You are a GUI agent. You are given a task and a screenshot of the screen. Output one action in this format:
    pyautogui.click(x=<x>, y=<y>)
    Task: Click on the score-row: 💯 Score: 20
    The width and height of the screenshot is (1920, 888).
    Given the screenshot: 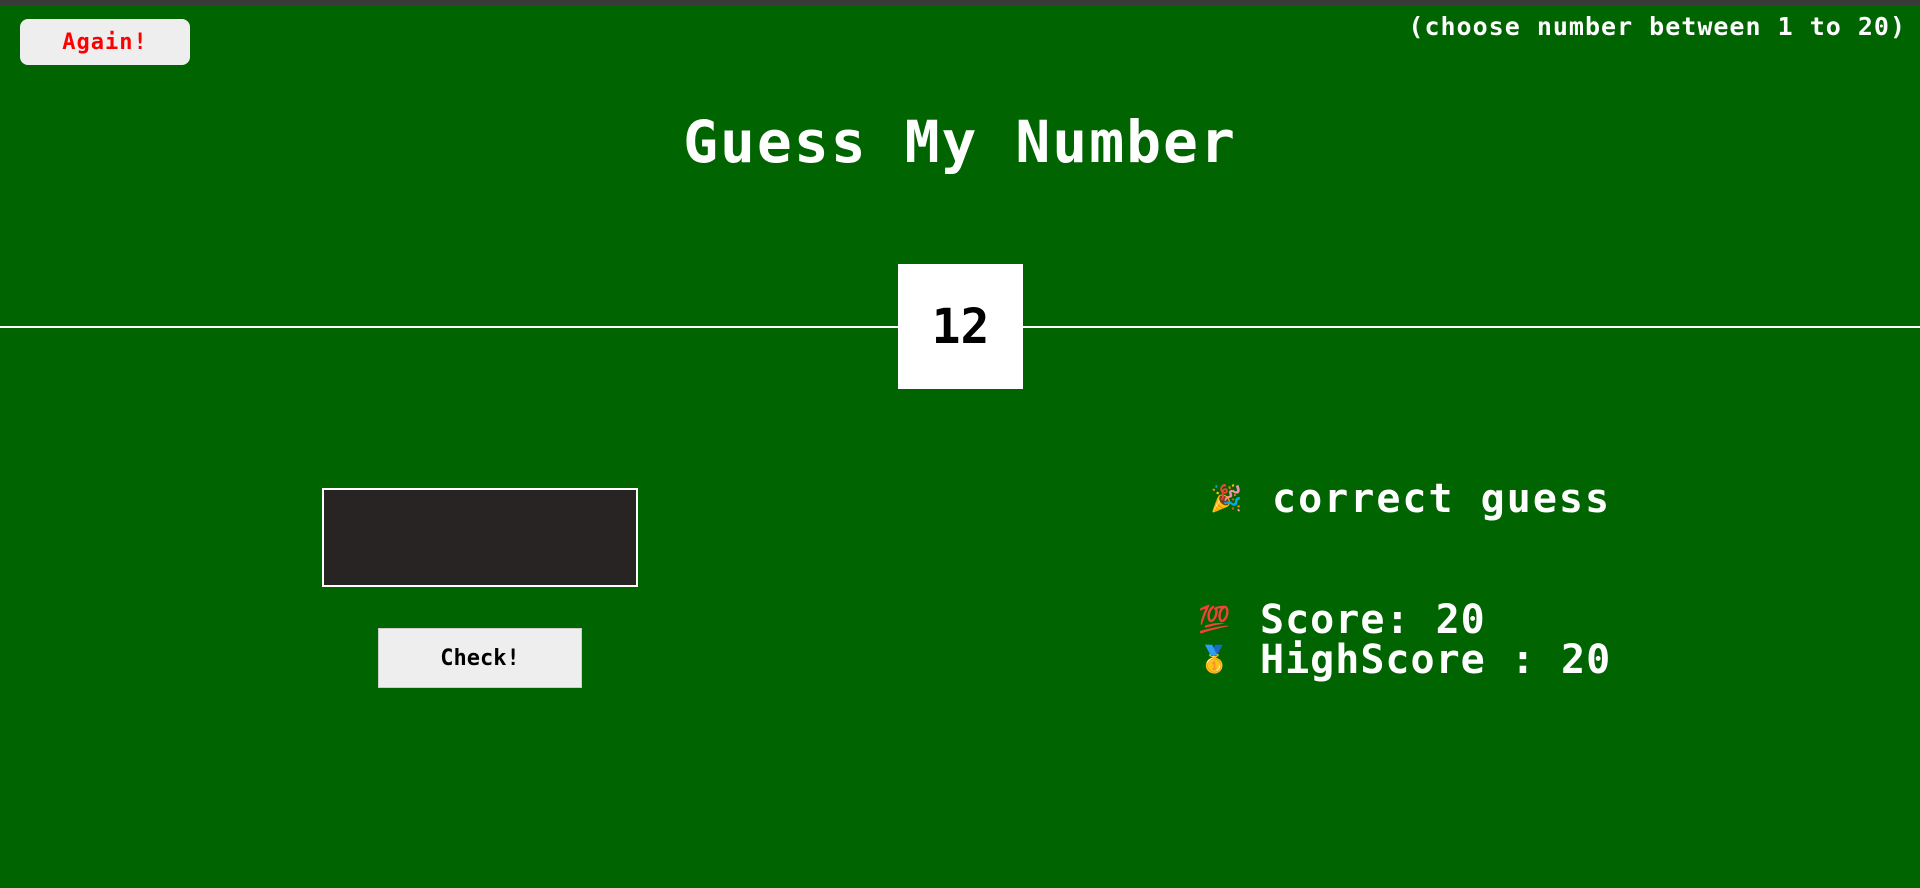 What is the action you would take?
    pyautogui.click(x=1404, y=620)
    